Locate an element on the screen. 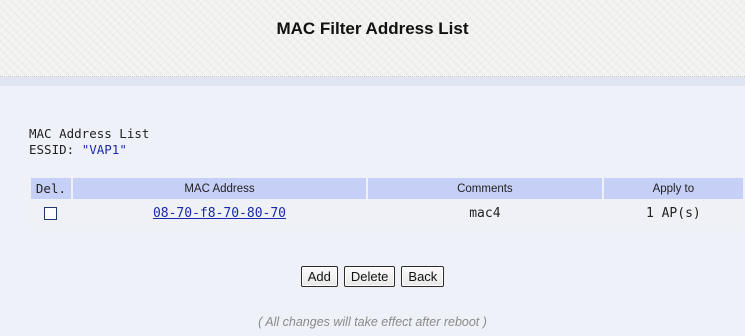  mac-address-link: 08-70-f8-70-80-70 is located at coordinates (219, 213).